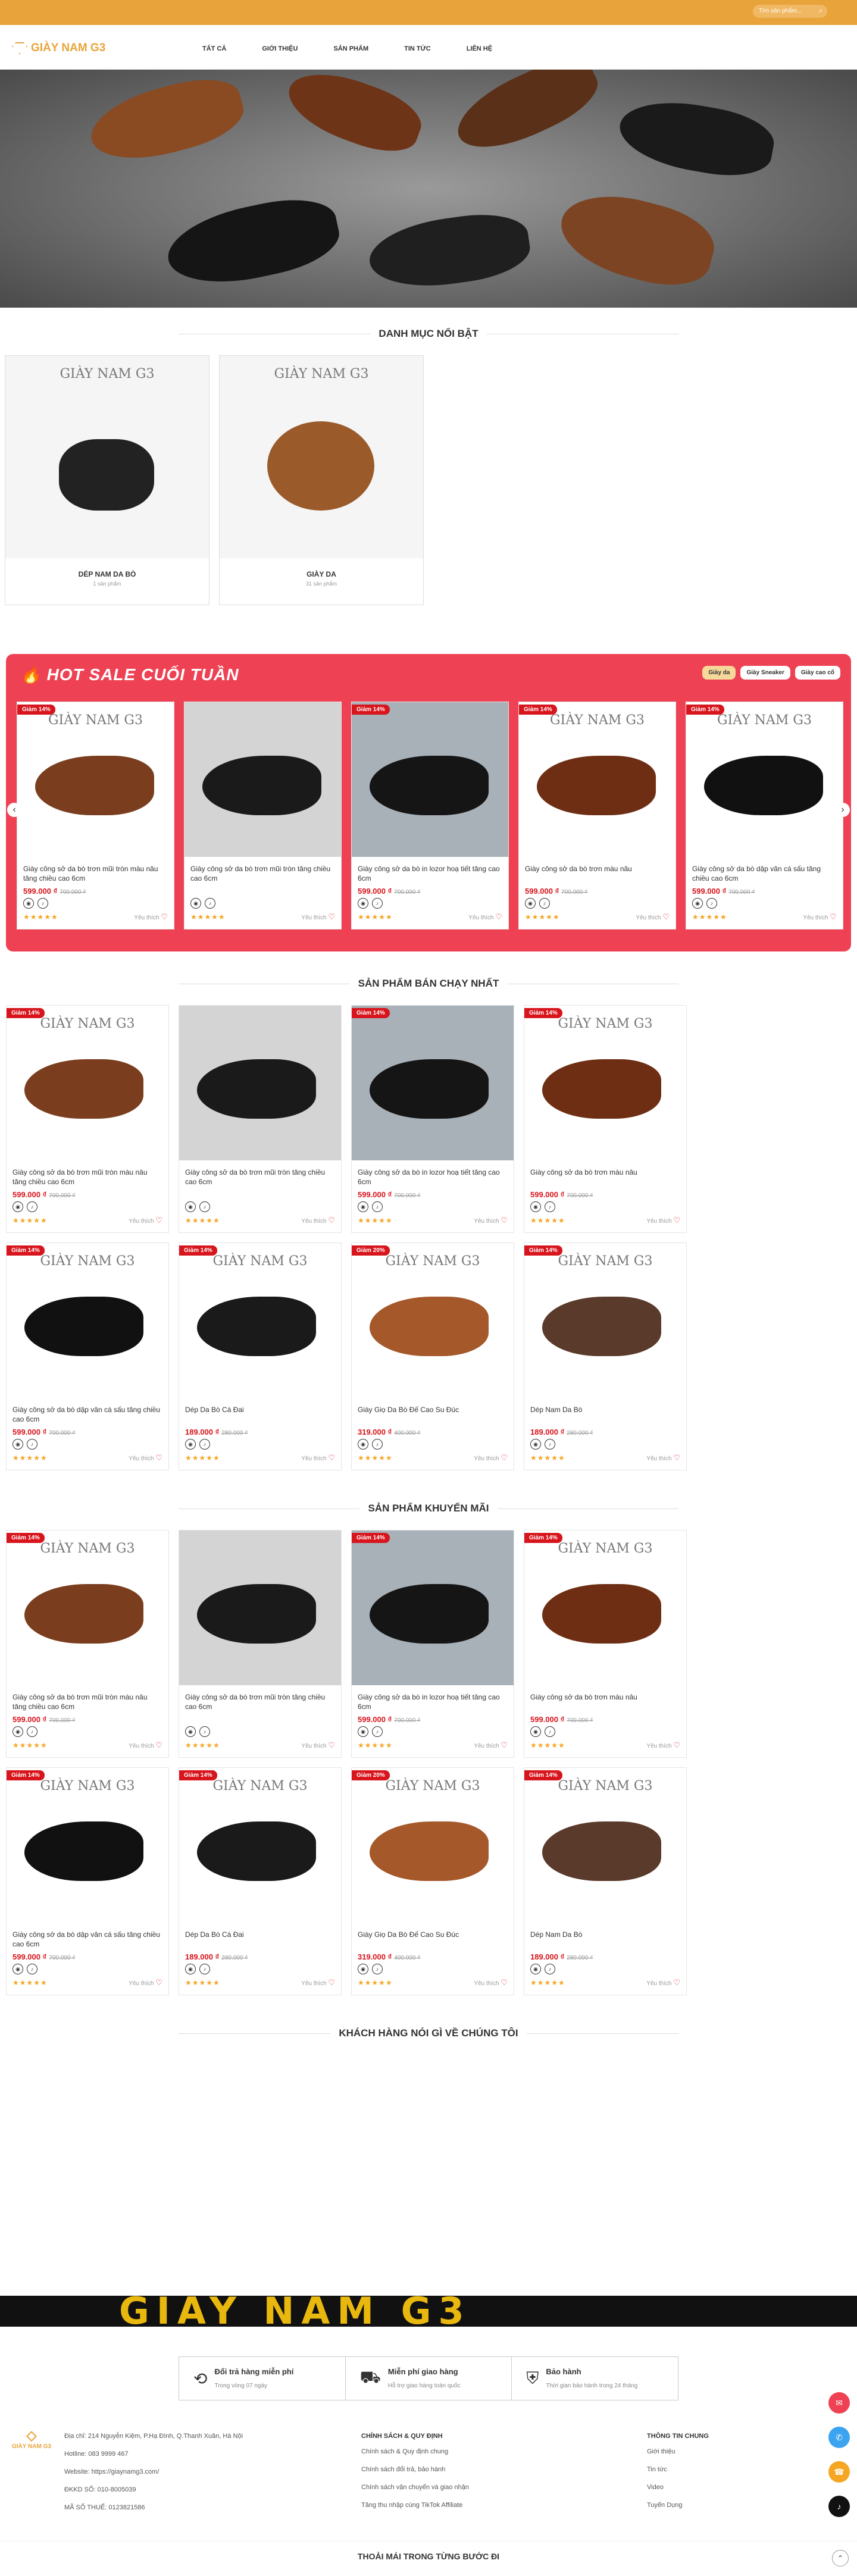 The width and height of the screenshot is (857, 2576). Describe the element at coordinates (415, 2469) in the screenshot. I see `policy-link: Chính sách đổi trả, bảo hành` at that location.